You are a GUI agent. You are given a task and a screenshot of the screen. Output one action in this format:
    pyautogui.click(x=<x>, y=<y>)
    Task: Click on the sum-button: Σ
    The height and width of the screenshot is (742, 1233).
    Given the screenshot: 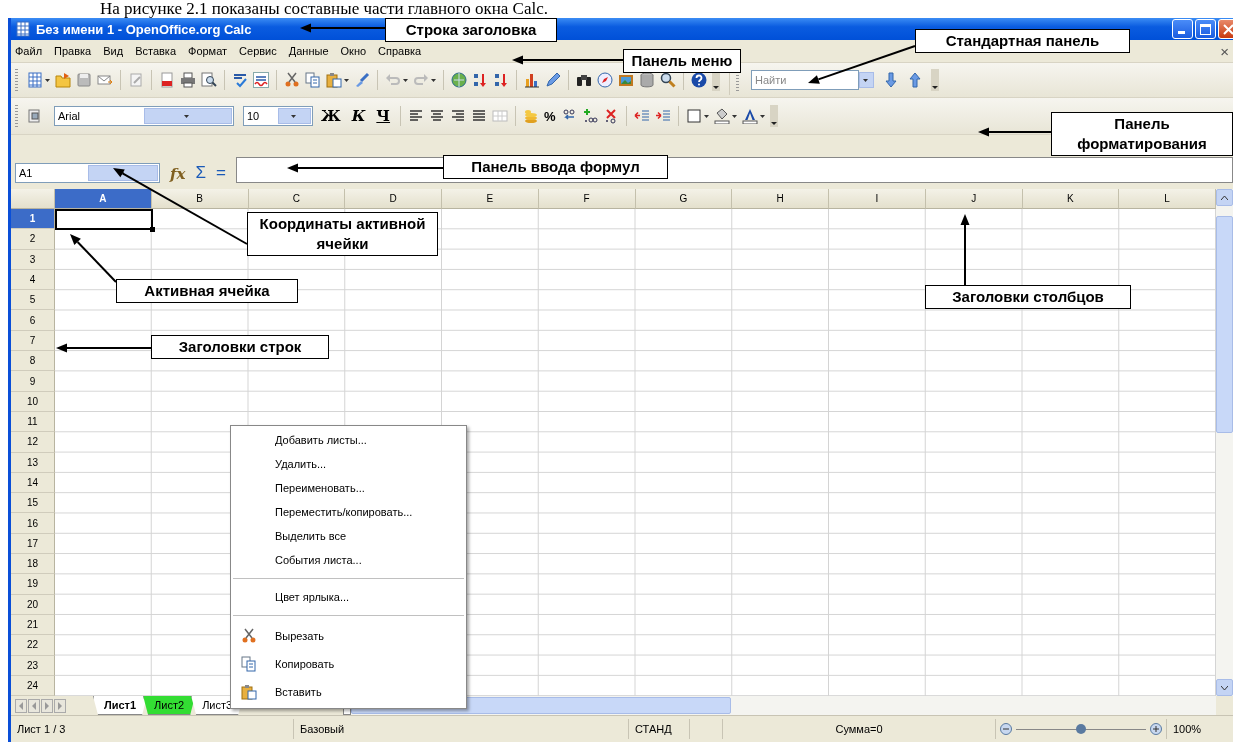 What is the action you would take?
    pyautogui.click(x=200, y=173)
    